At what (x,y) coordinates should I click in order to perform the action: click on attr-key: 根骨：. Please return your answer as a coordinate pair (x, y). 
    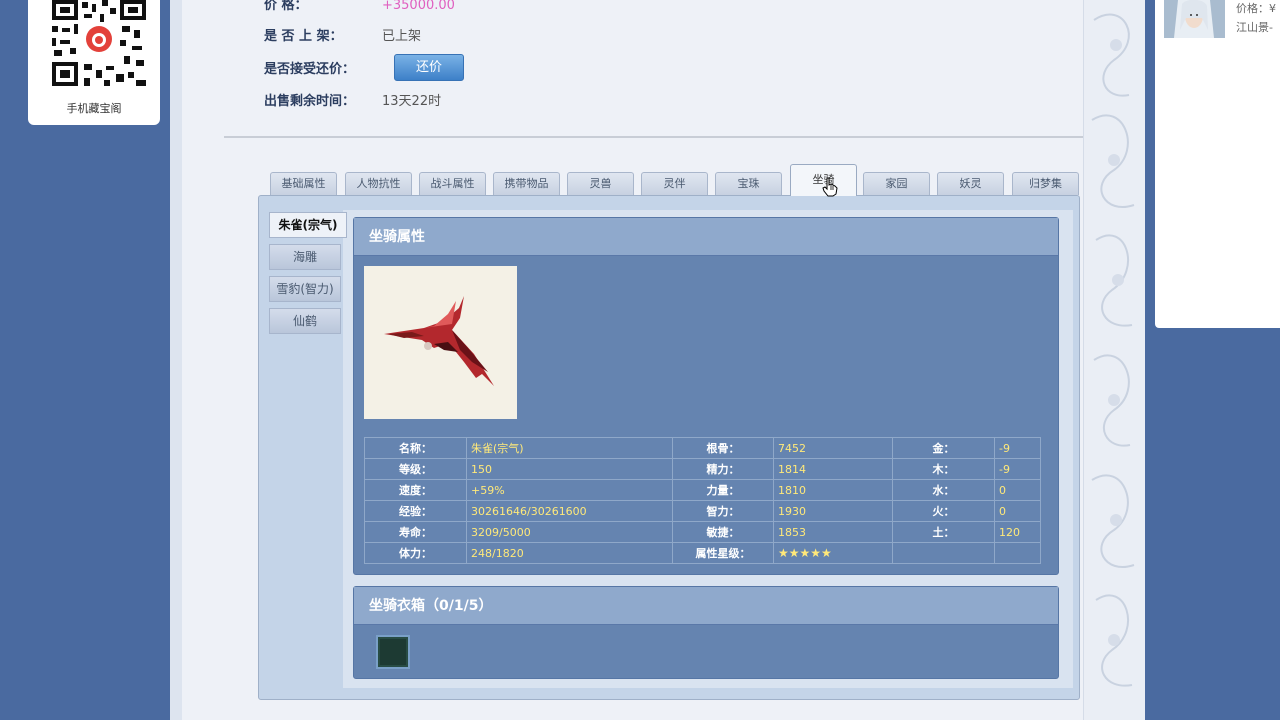
    Looking at the image, I should click on (723, 448).